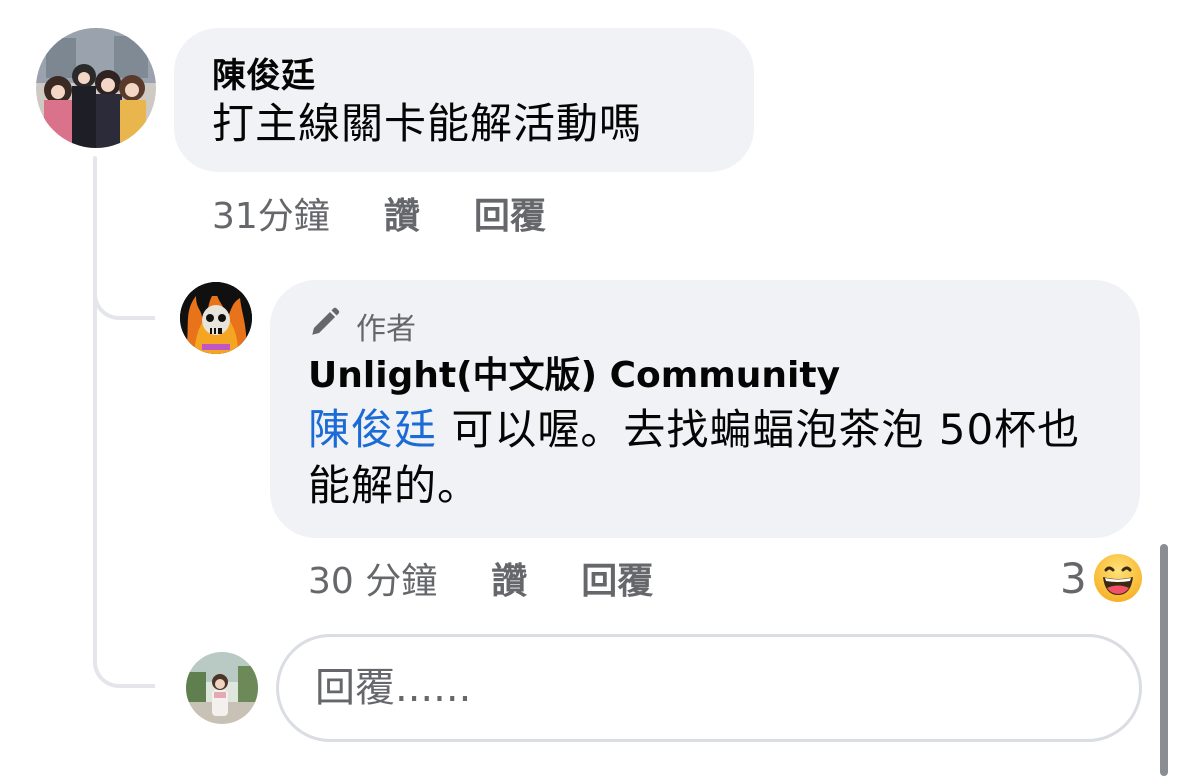 This screenshot has height=776, width=1179. Describe the element at coordinates (1073, 578) in the screenshot. I see `reaction-count: 3` at that location.